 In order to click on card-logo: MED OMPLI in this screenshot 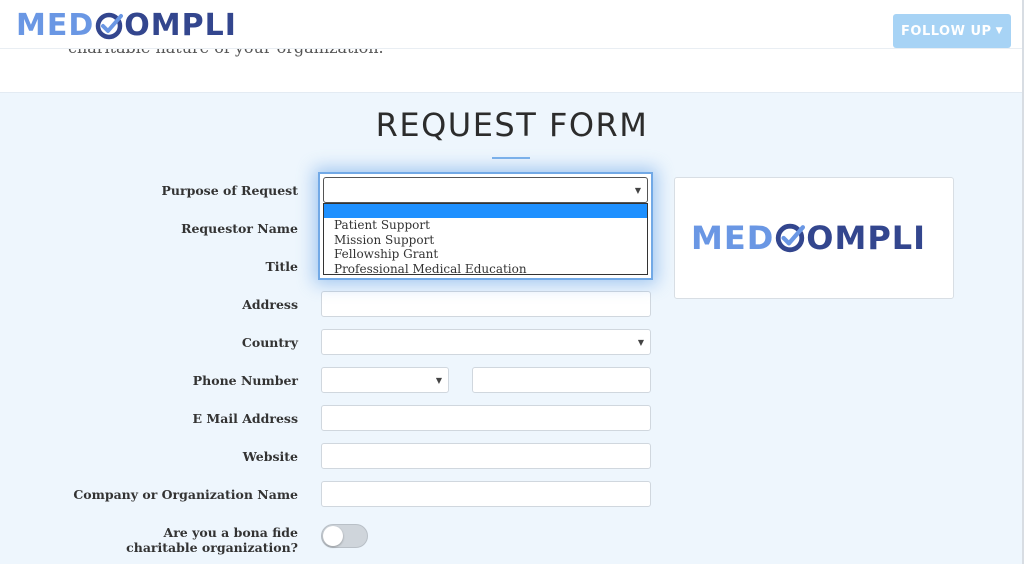, I will do `click(808, 238)`.